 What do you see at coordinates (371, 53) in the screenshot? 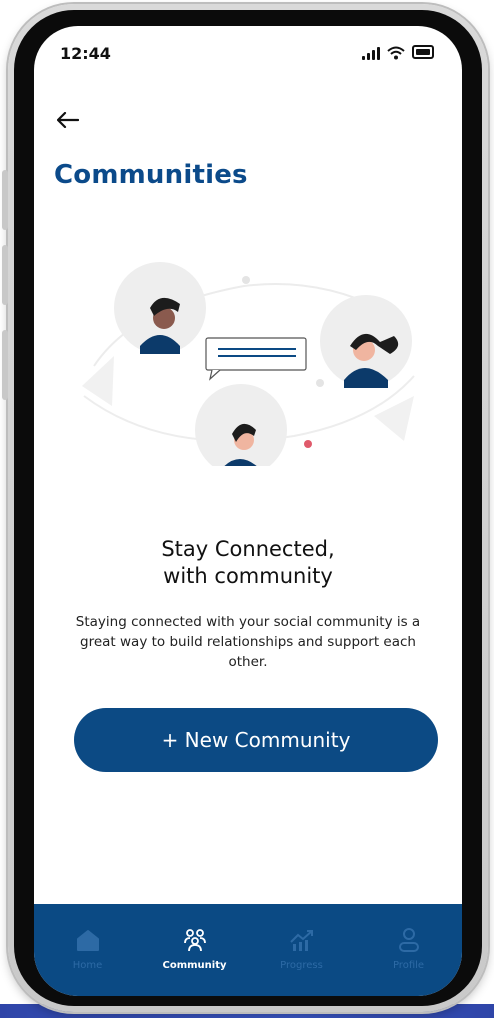
I see `signal-icon` at bounding box center [371, 53].